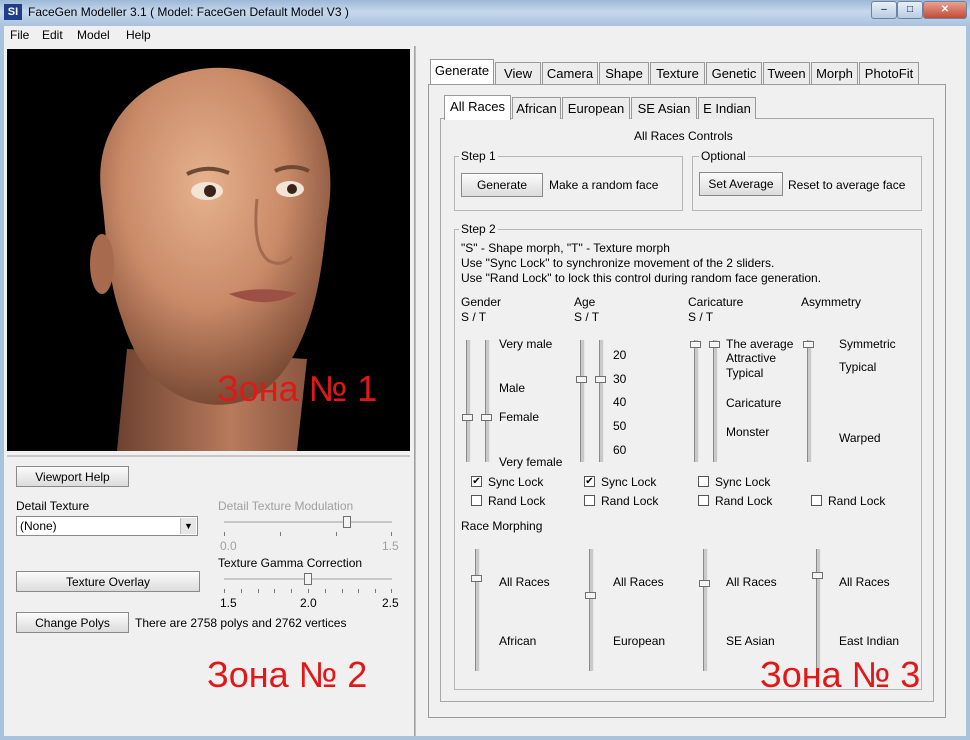  What do you see at coordinates (19, 35) in the screenshot?
I see `menu-file: File` at bounding box center [19, 35].